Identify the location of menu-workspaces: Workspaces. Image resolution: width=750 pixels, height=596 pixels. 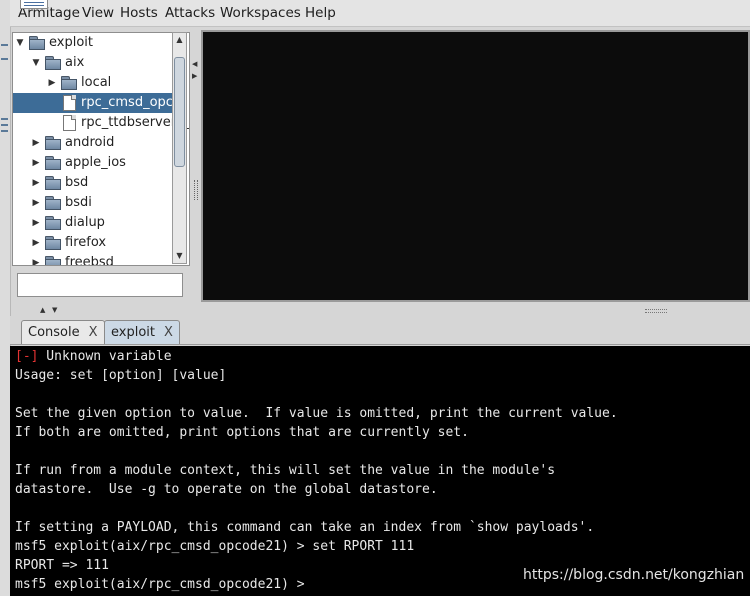
(260, 13).